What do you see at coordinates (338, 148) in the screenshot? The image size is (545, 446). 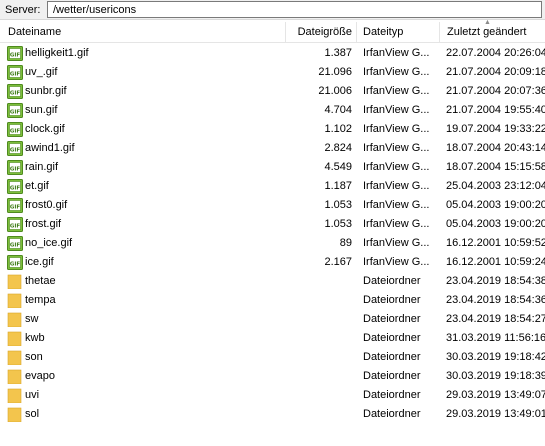 I see `file-size: 2.824` at bounding box center [338, 148].